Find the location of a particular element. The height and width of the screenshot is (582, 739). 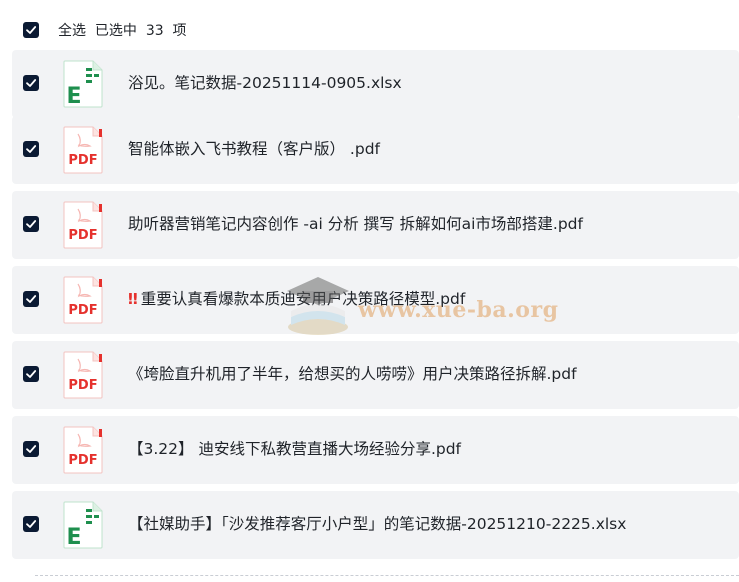

select-all-bar: 全选 已选中 33 项 is located at coordinates (369, 24).